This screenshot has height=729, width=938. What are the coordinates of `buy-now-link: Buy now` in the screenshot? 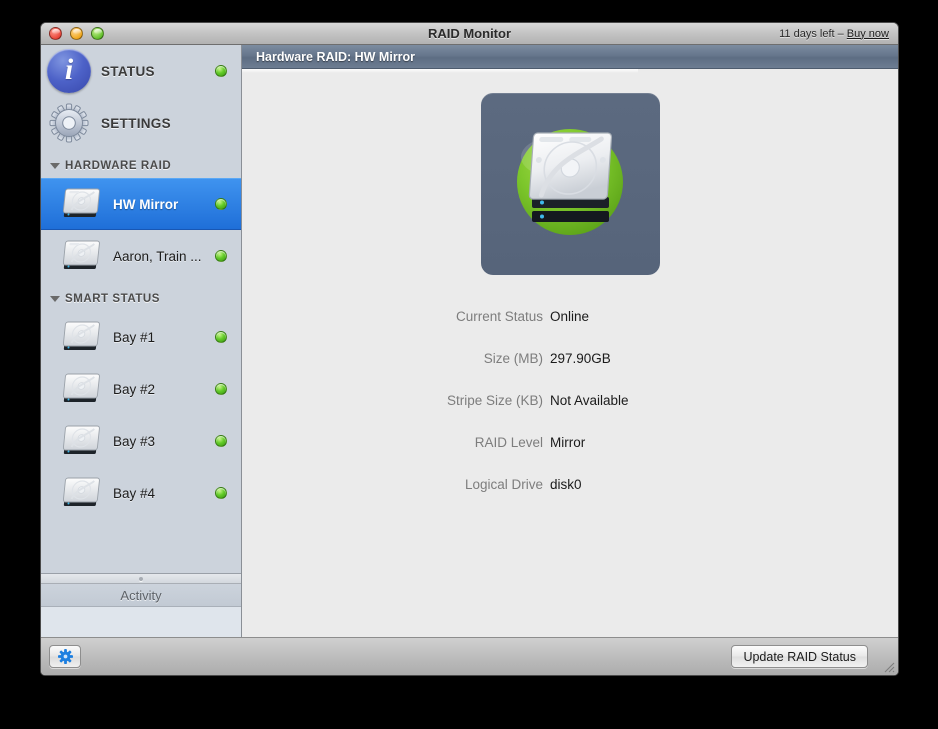 It's located at (868, 34).